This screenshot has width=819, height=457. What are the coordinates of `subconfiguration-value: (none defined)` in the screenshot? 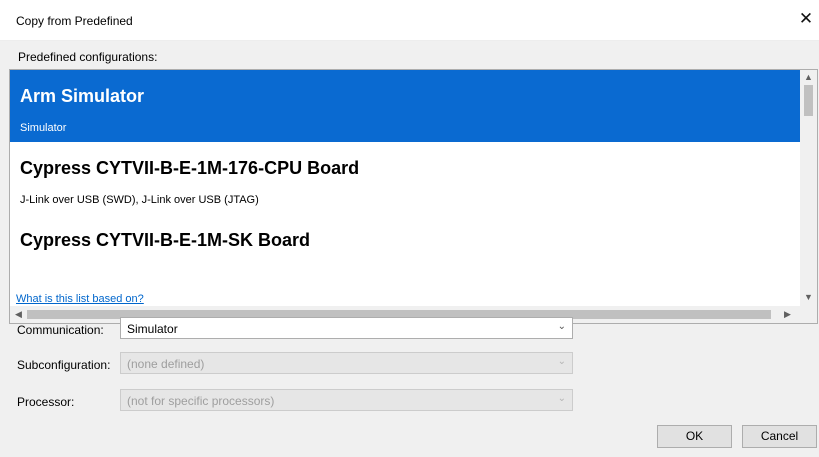 It's located at (166, 364).